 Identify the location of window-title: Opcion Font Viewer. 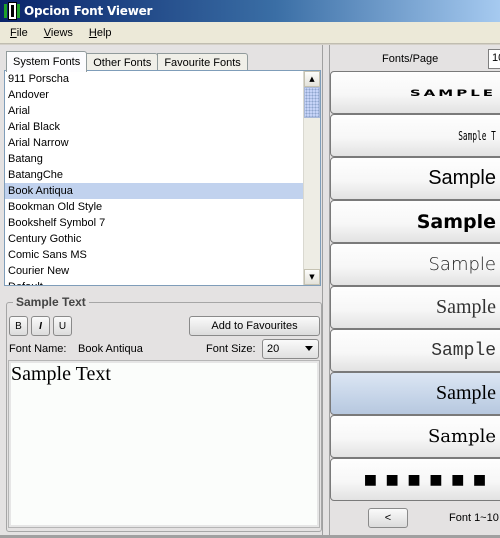
(88, 11).